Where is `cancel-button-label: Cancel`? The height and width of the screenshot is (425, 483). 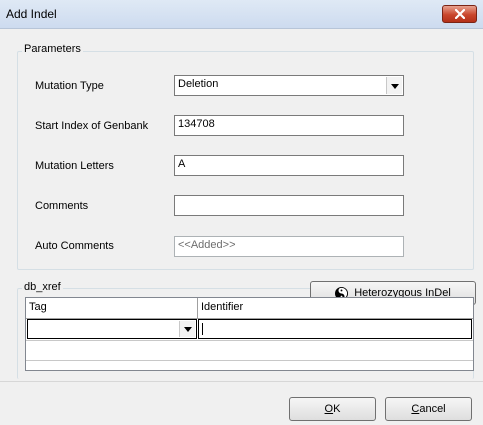
cancel-button-label: Cancel is located at coordinates (428, 409).